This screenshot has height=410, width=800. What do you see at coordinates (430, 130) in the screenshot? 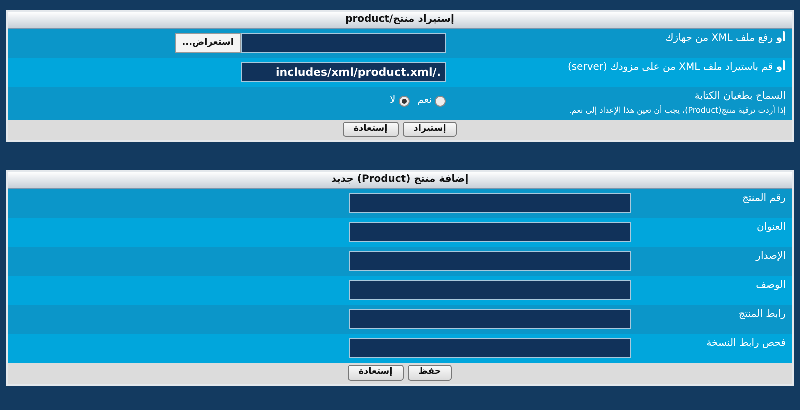
I see `form-button: إستيراد` at bounding box center [430, 130].